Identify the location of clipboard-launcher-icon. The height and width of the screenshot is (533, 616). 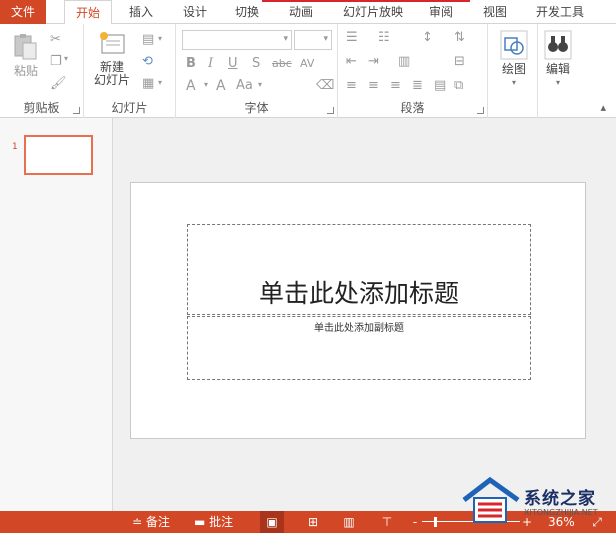
(76, 110).